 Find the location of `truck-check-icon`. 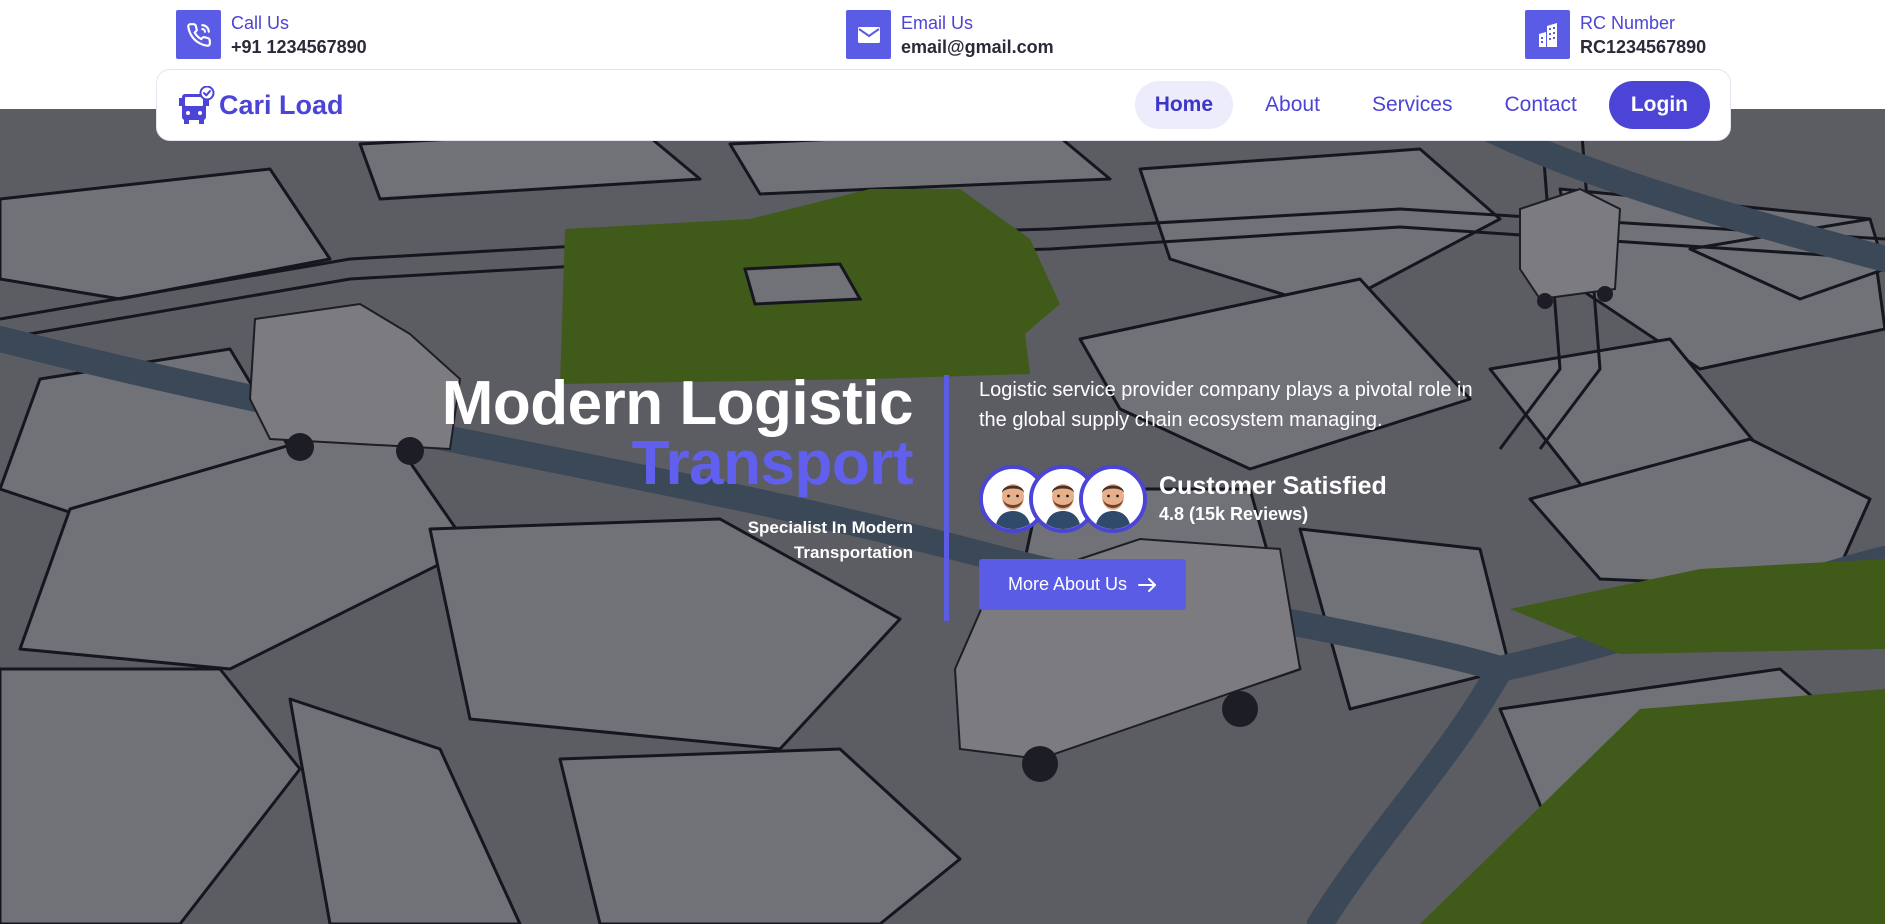

truck-check-icon is located at coordinates (197, 105).